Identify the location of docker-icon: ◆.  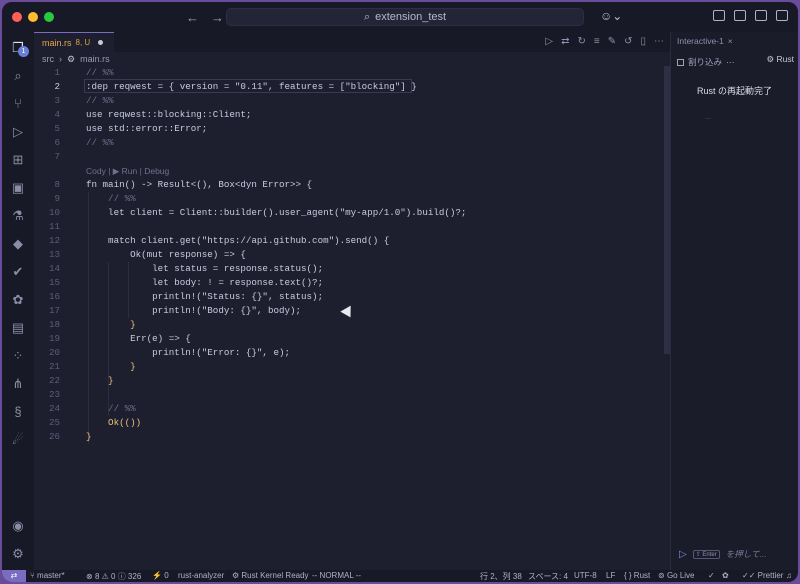
(18, 244).